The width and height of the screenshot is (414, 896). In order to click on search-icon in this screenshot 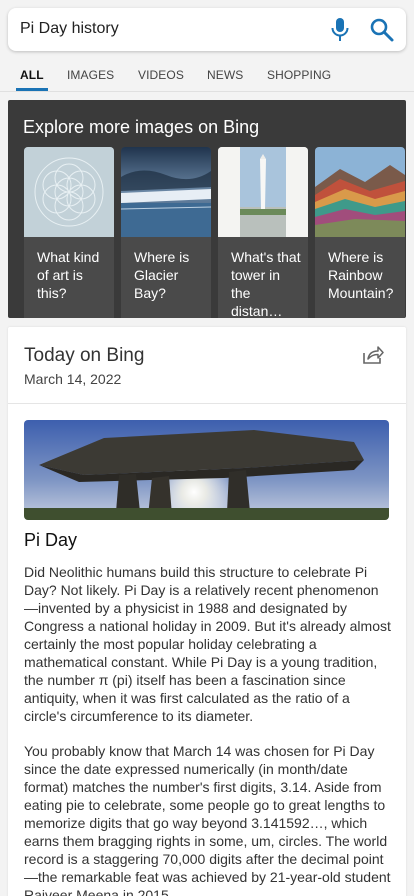, I will do `click(382, 30)`.